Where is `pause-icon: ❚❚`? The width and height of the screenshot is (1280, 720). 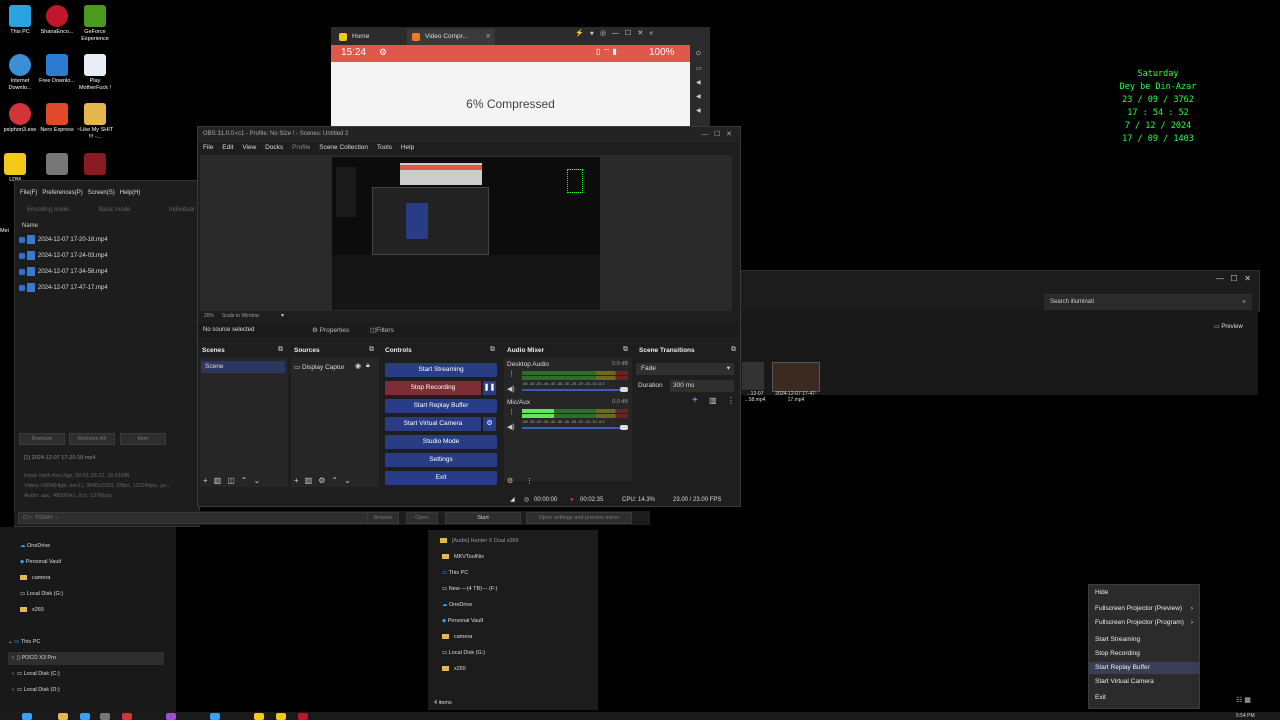
pause-icon: ❚❚ is located at coordinates (489, 388).